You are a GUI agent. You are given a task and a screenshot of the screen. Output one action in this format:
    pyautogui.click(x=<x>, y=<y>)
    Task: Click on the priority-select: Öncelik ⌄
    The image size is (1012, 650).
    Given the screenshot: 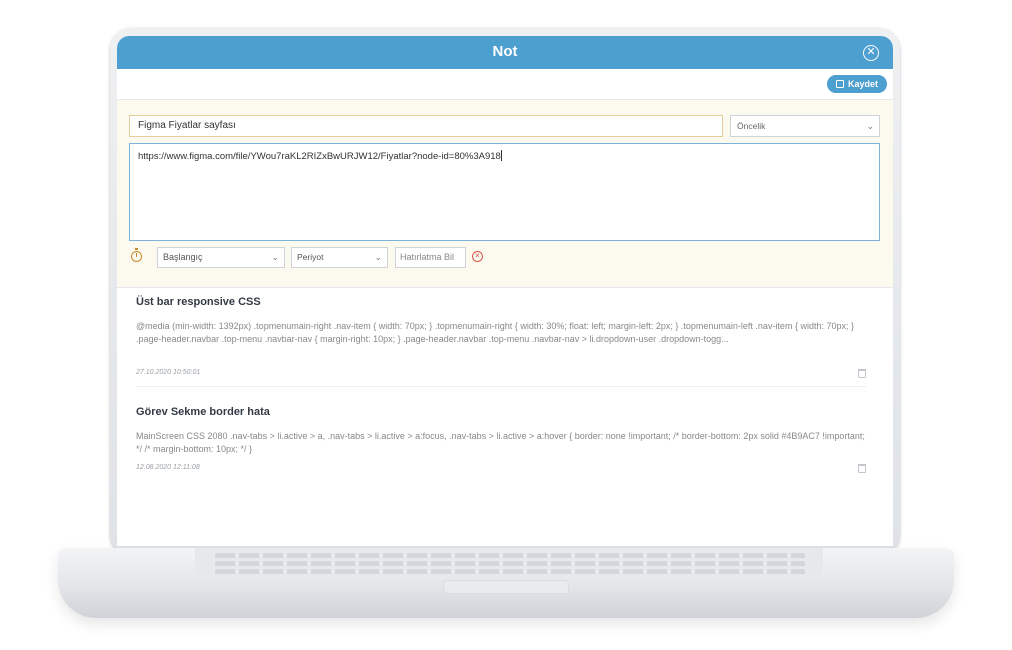 What is the action you would take?
    pyautogui.click(x=805, y=126)
    